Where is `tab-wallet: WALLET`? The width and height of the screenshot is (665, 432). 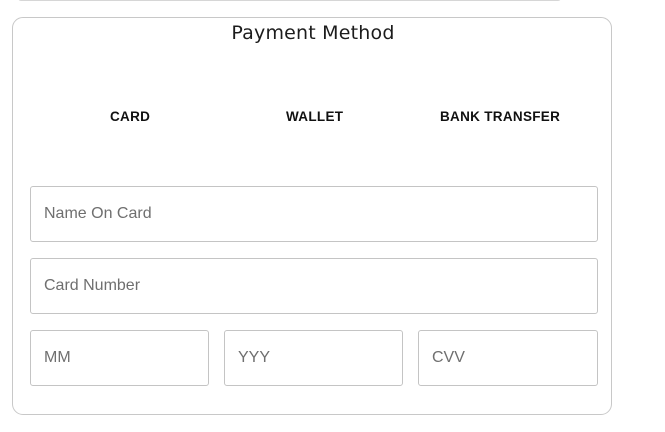 tab-wallet: WALLET is located at coordinates (314, 116).